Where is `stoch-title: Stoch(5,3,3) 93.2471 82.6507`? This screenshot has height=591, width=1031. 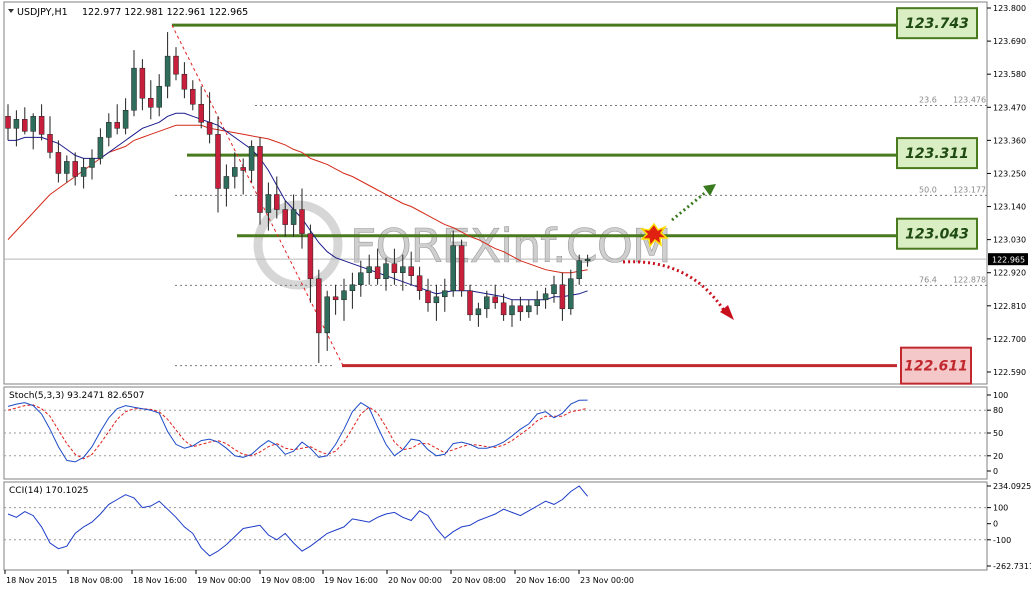 stoch-title: Stoch(5,3,3) 93.2471 82.6507 is located at coordinates (76, 396).